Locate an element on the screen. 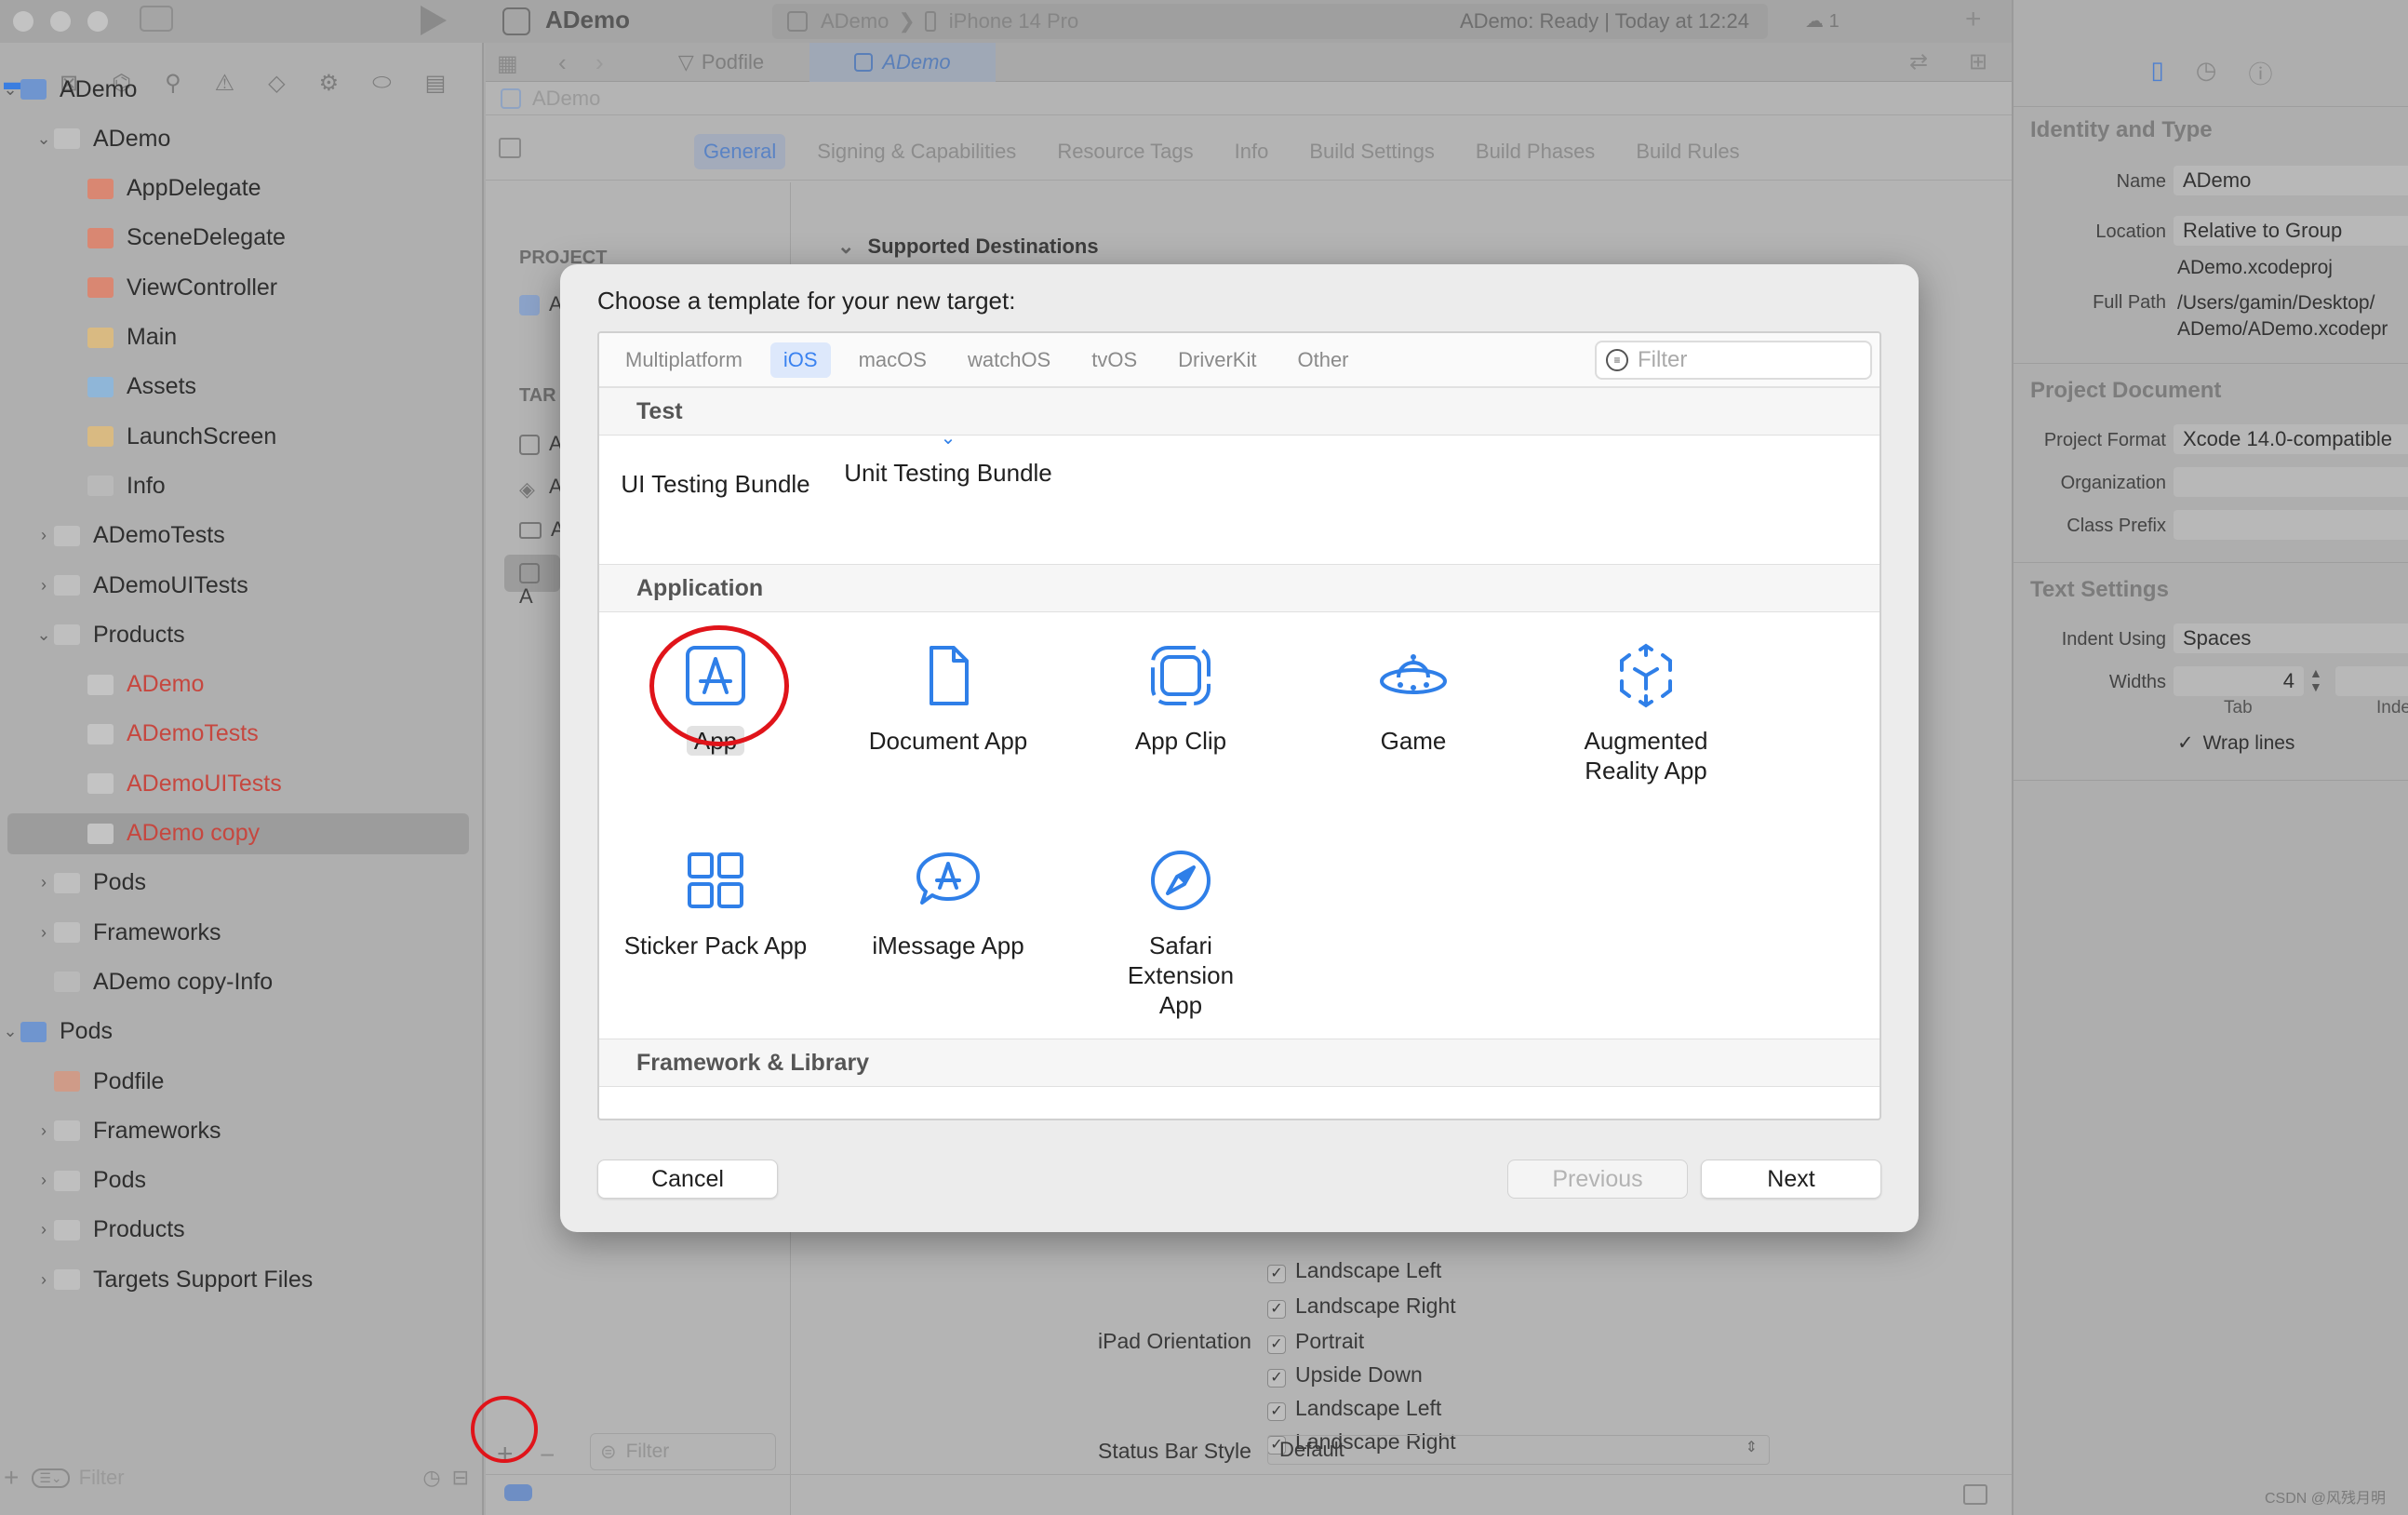 The width and height of the screenshot is (2408, 1515). template-augmented-reality-app: Augmented Reality App is located at coordinates (1646, 711).